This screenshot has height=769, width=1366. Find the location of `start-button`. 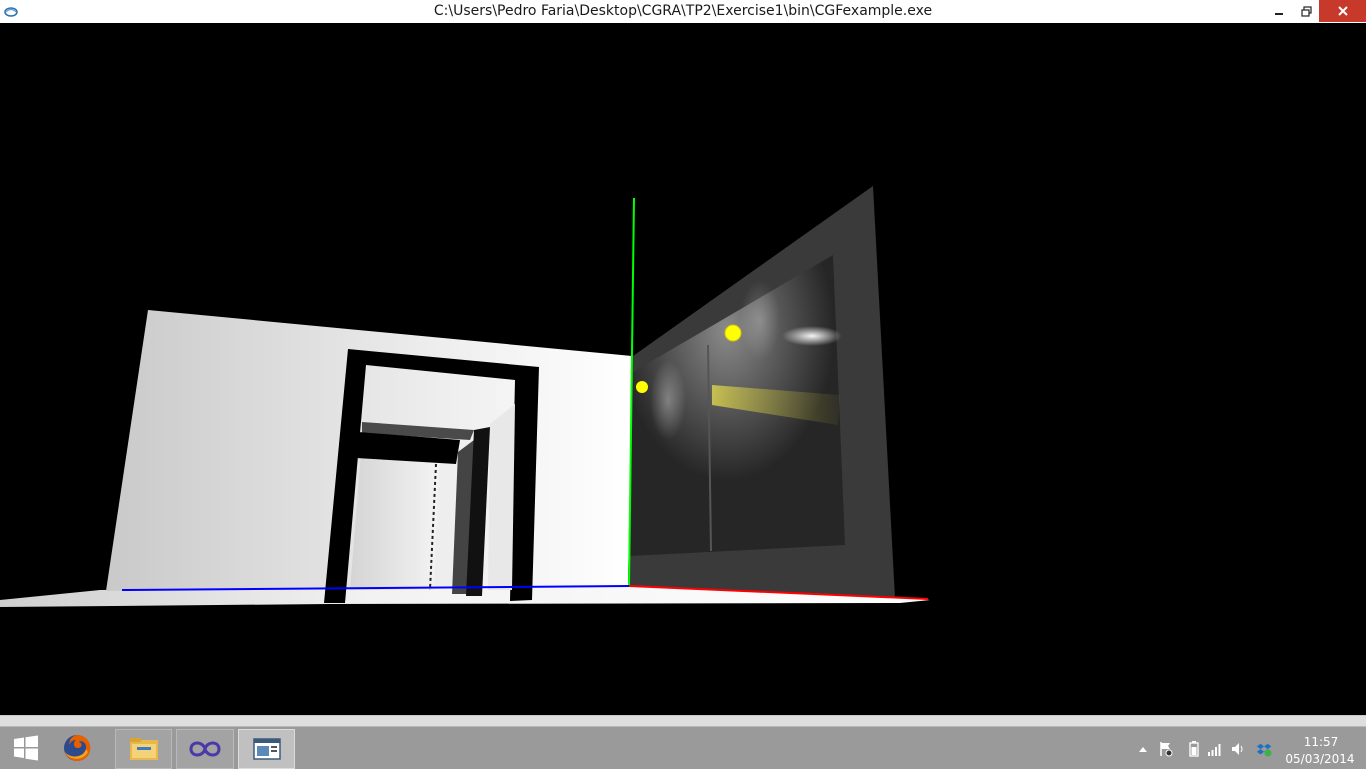

start-button is located at coordinates (26, 748).